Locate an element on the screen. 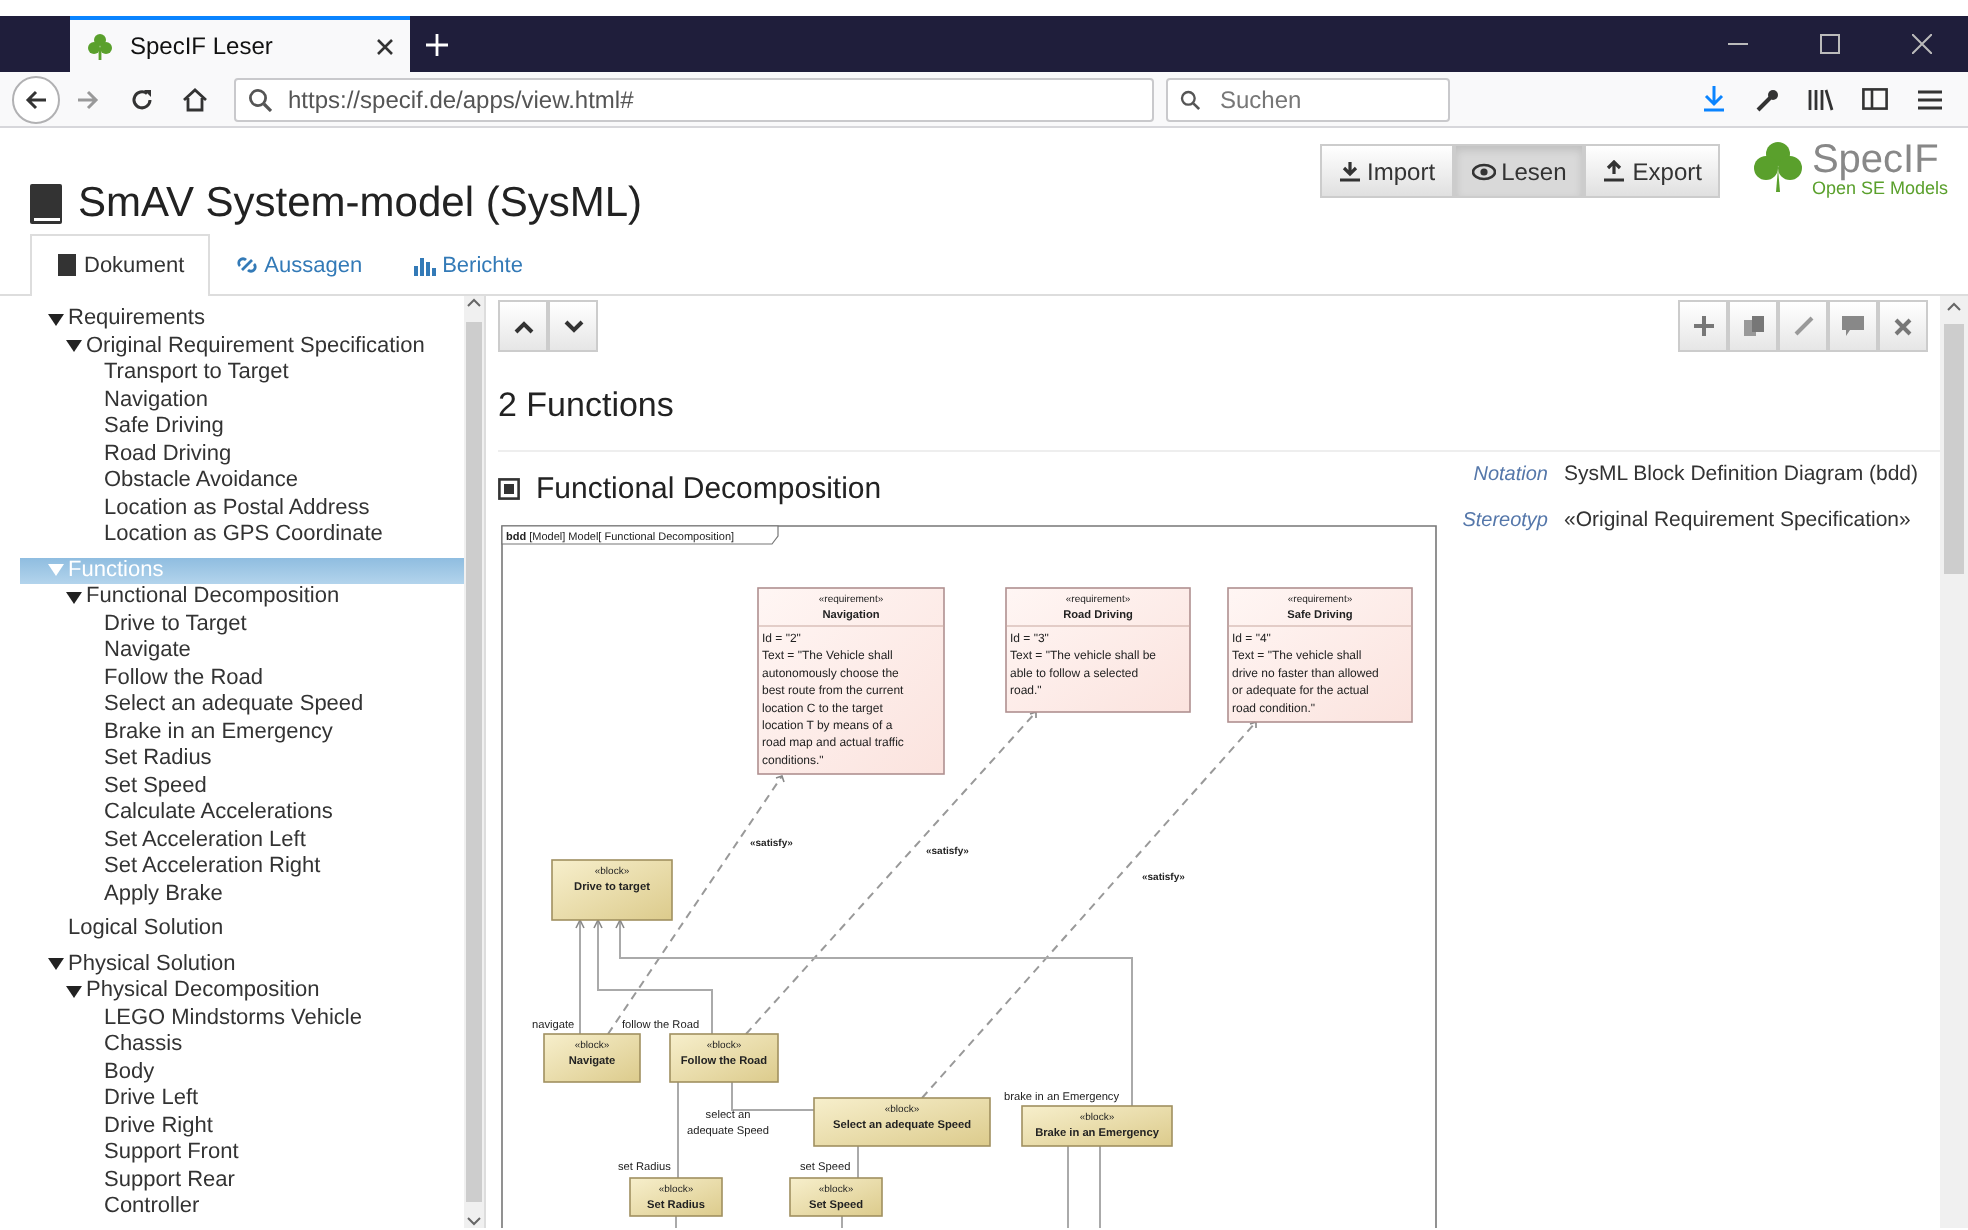  comment-icon is located at coordinates (1853, 326).